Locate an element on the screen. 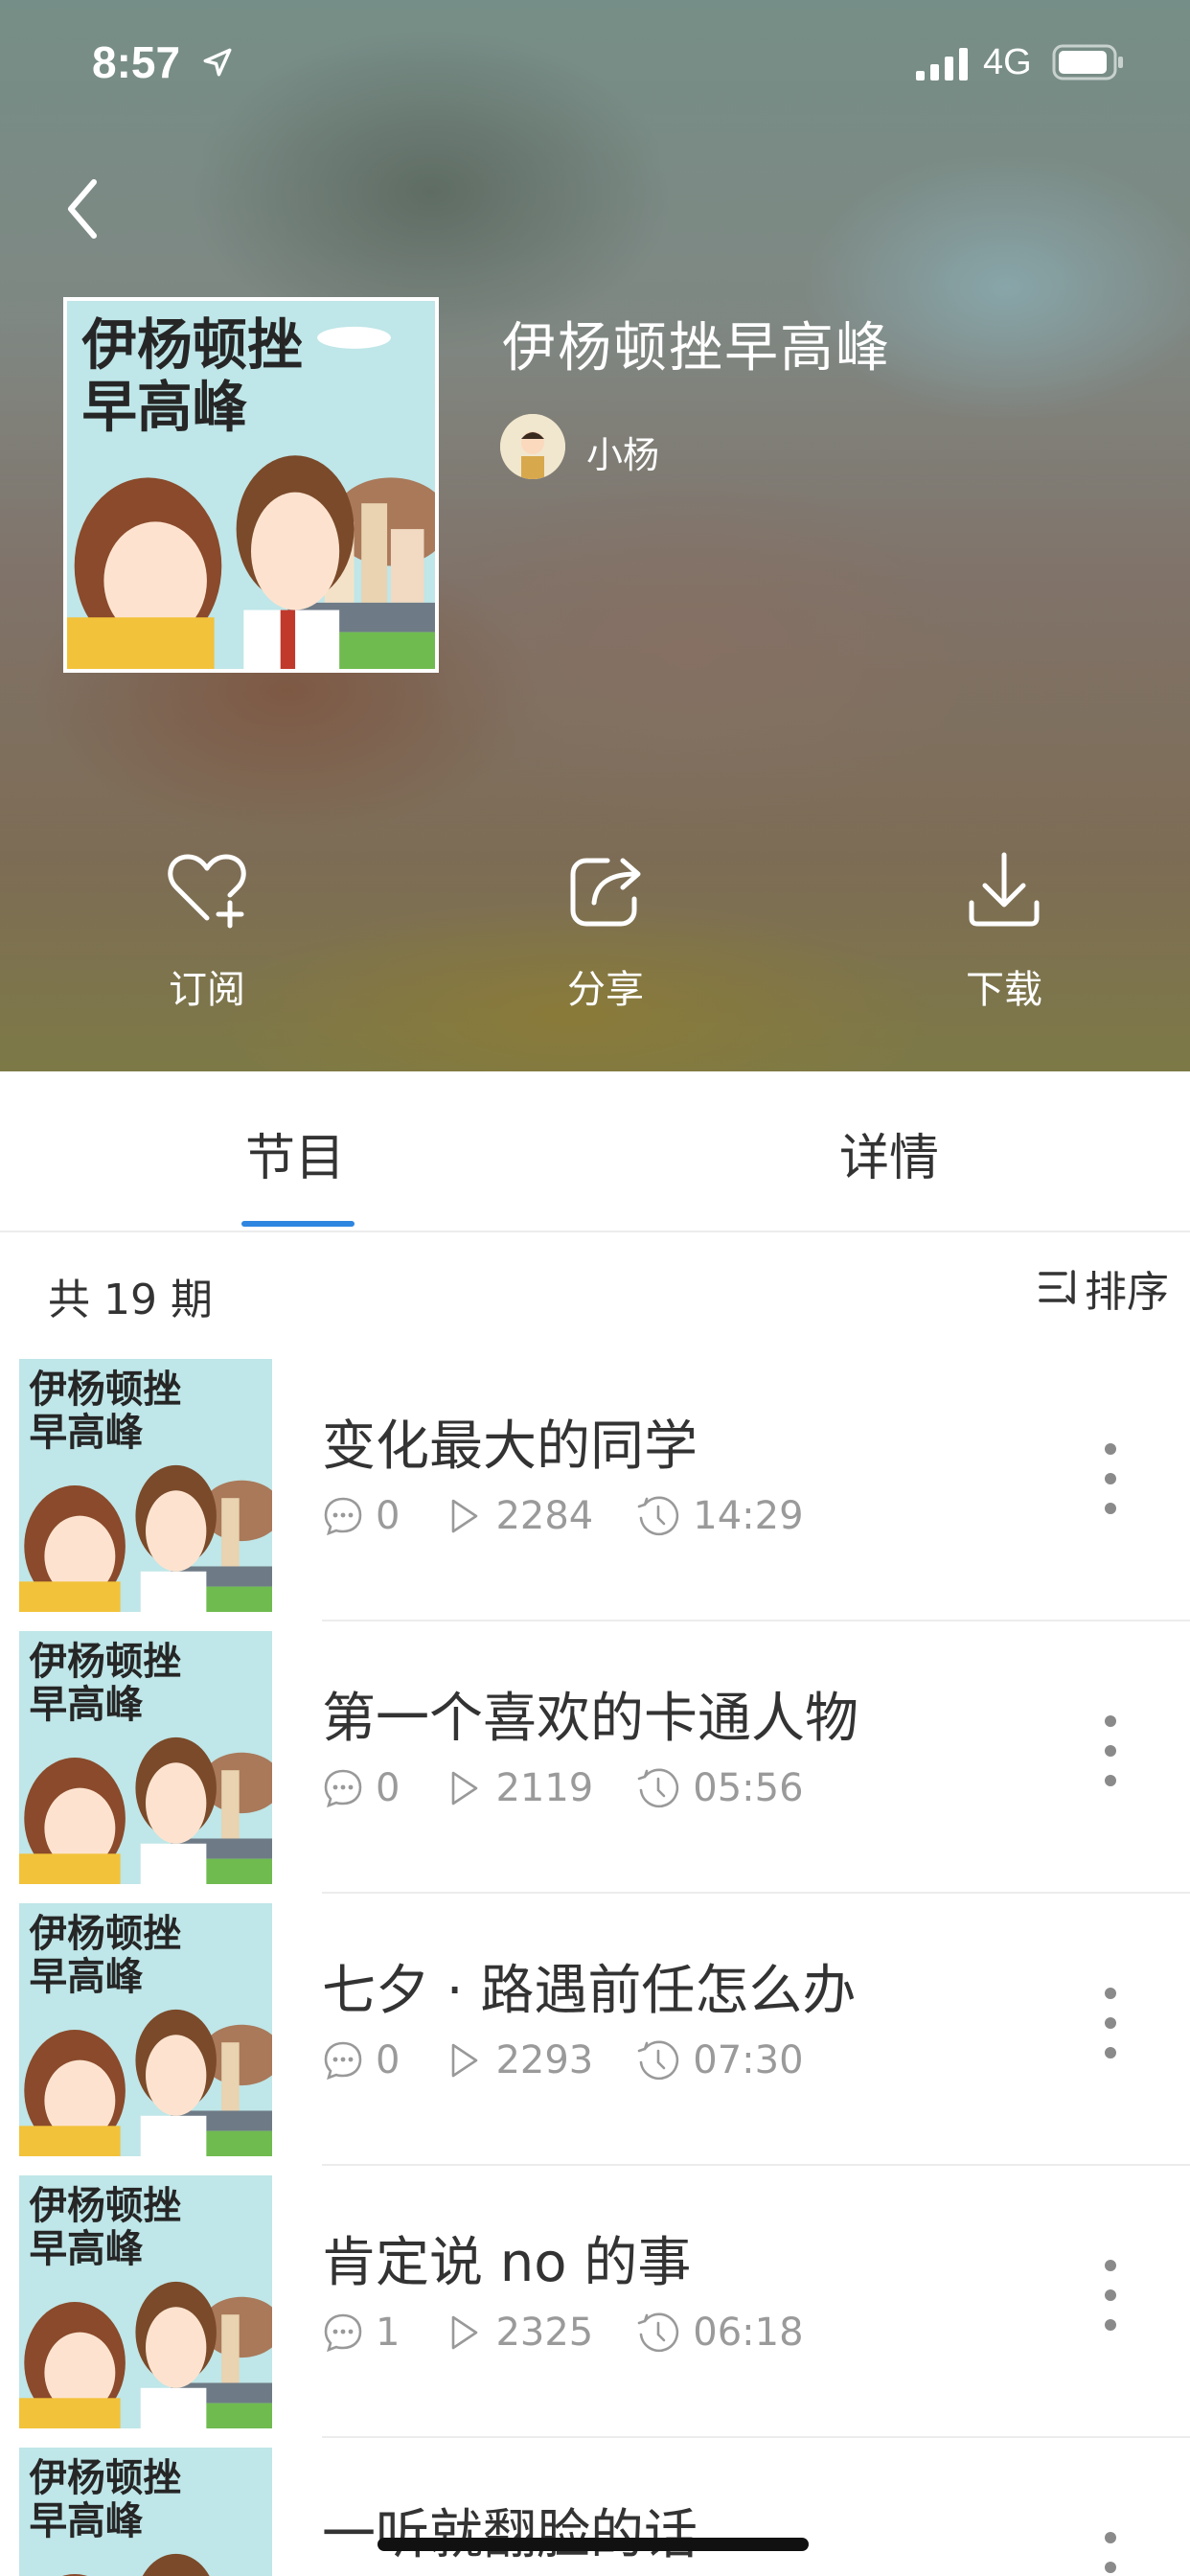 The height and width of the screenshot is (2576, 1190). album-title: 伊杨顿挫早高峰 is located at coordinates (697, 348).